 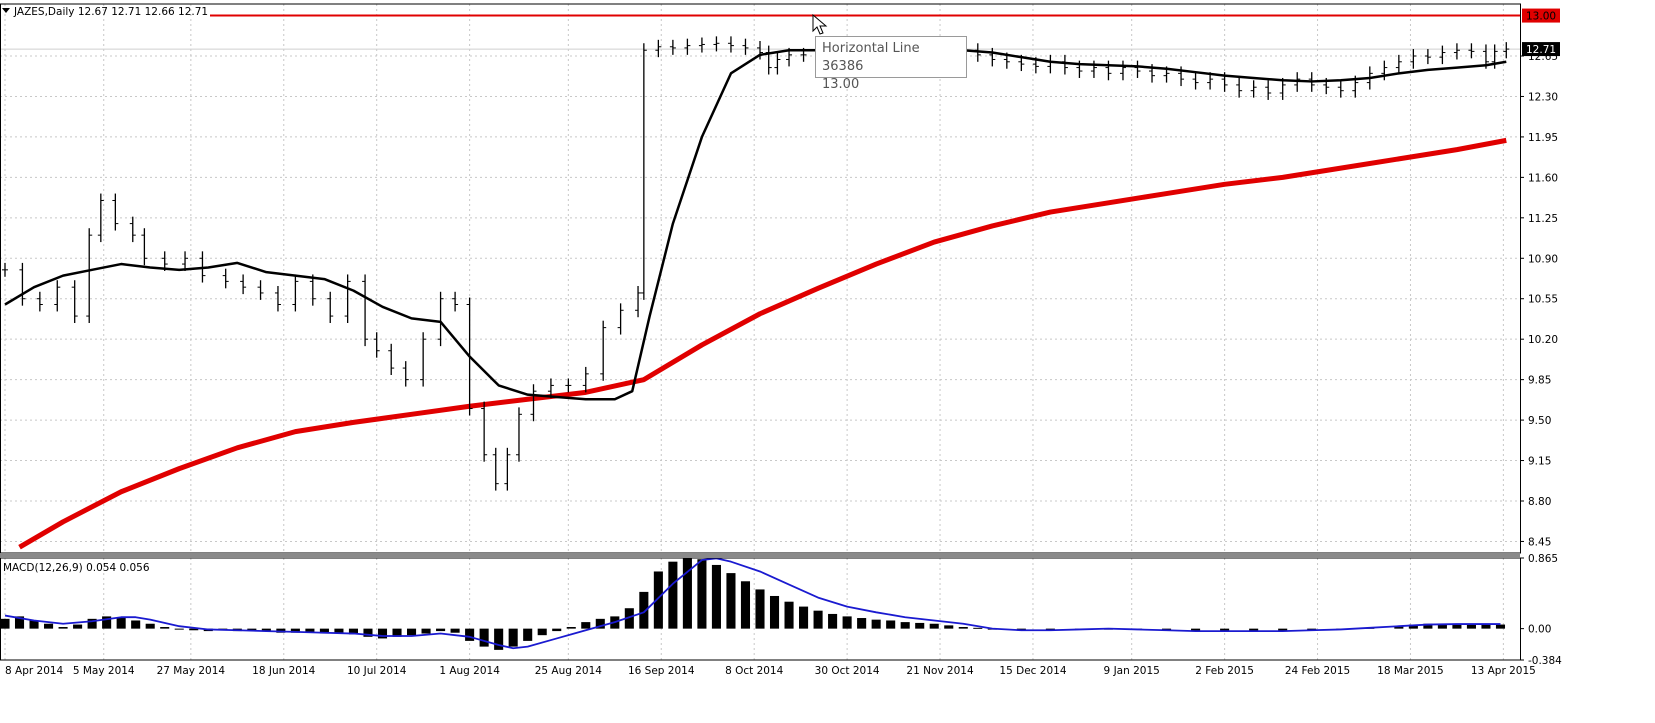 What do you see at coordinates (871, 57) in the screenshot?
I see `tooltip-name: Horizontal Line 36386` at bounding box center [871, 57].